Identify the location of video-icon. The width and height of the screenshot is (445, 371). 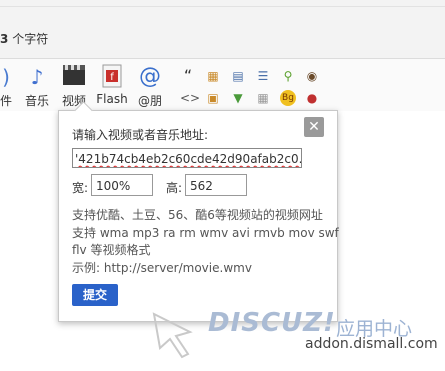
(74, 77).